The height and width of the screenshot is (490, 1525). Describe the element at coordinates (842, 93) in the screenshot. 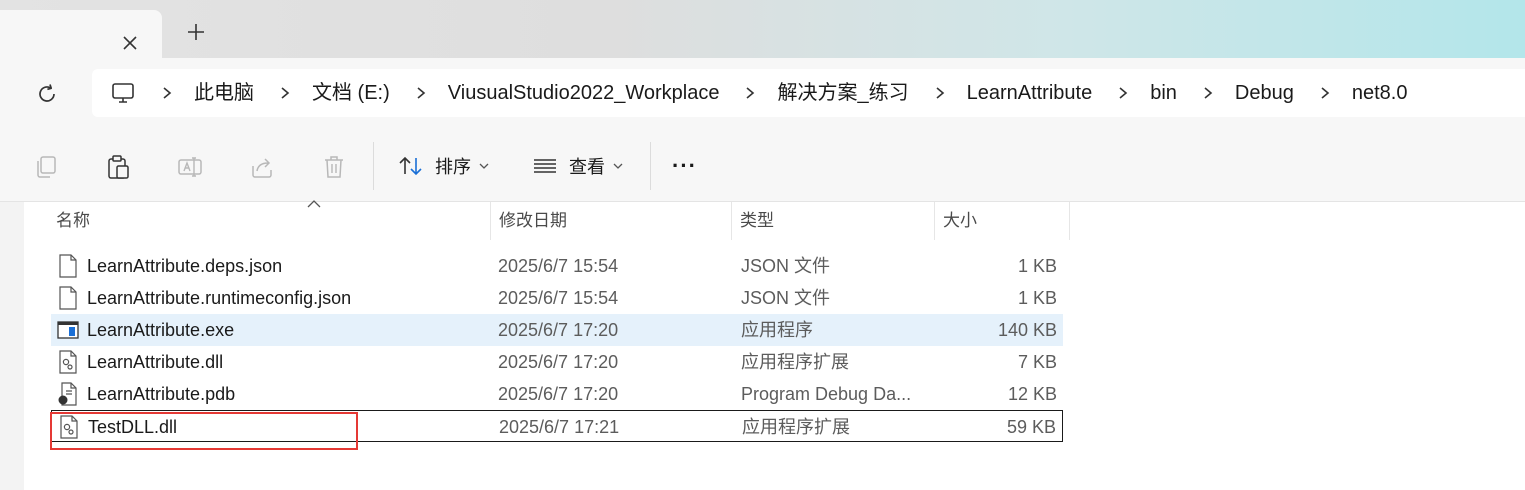

I see `breadcrumb-solution: 解决方案_练习` at that location.